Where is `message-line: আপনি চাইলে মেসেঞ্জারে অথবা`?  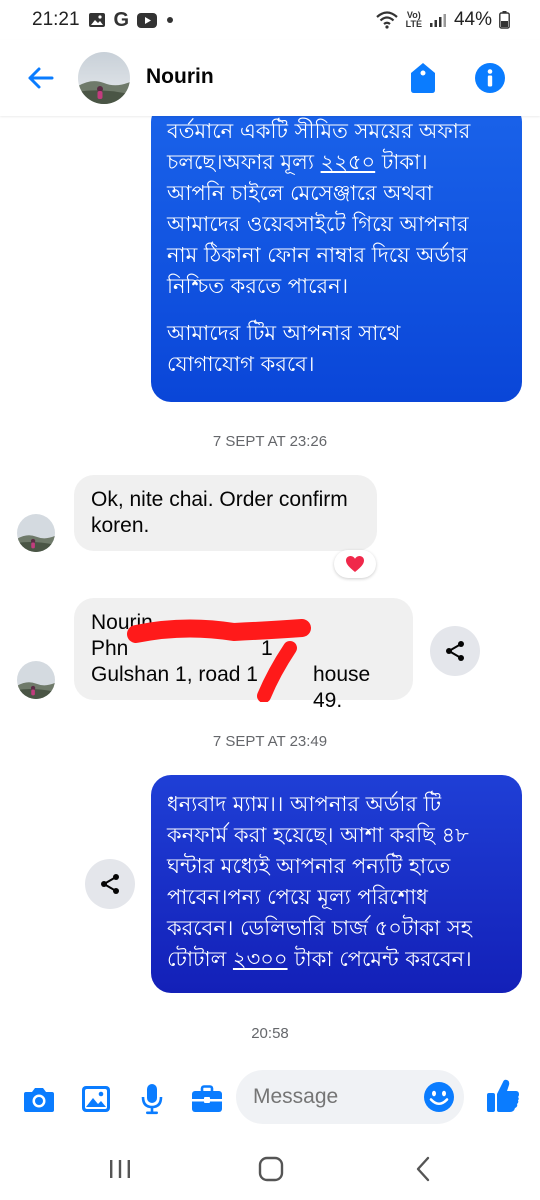 message-line: আপনি চাইলে মেসেঞ্জারে অথবা is located at coordinates (300, 193).